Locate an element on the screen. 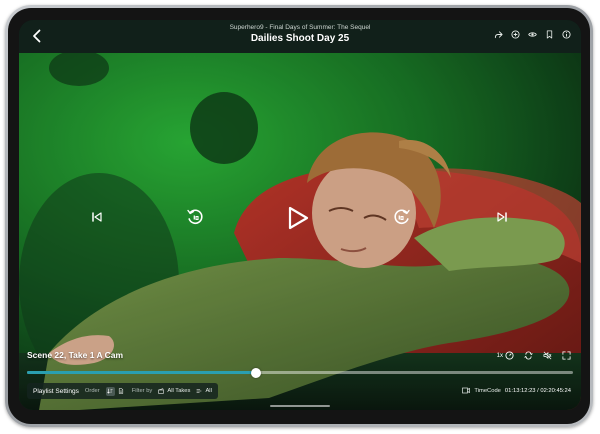  fullscreen-icon is located at coordinates (566, 355).